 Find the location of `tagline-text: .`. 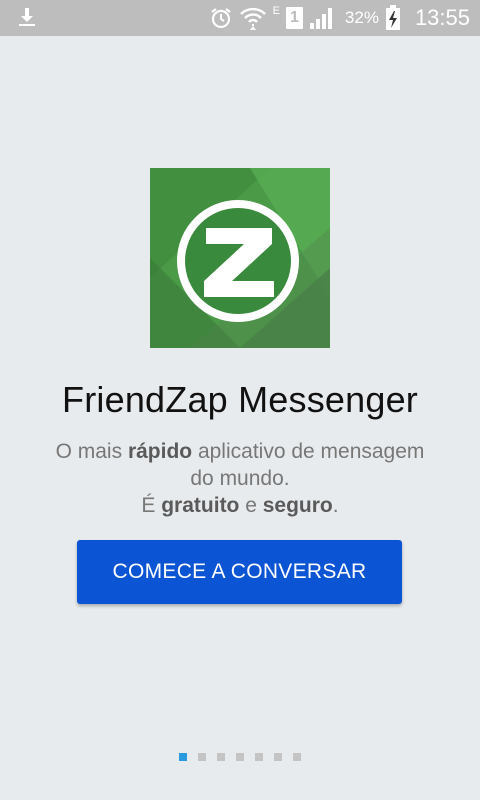

tagline-text: . is located at coordinates (335, 505).